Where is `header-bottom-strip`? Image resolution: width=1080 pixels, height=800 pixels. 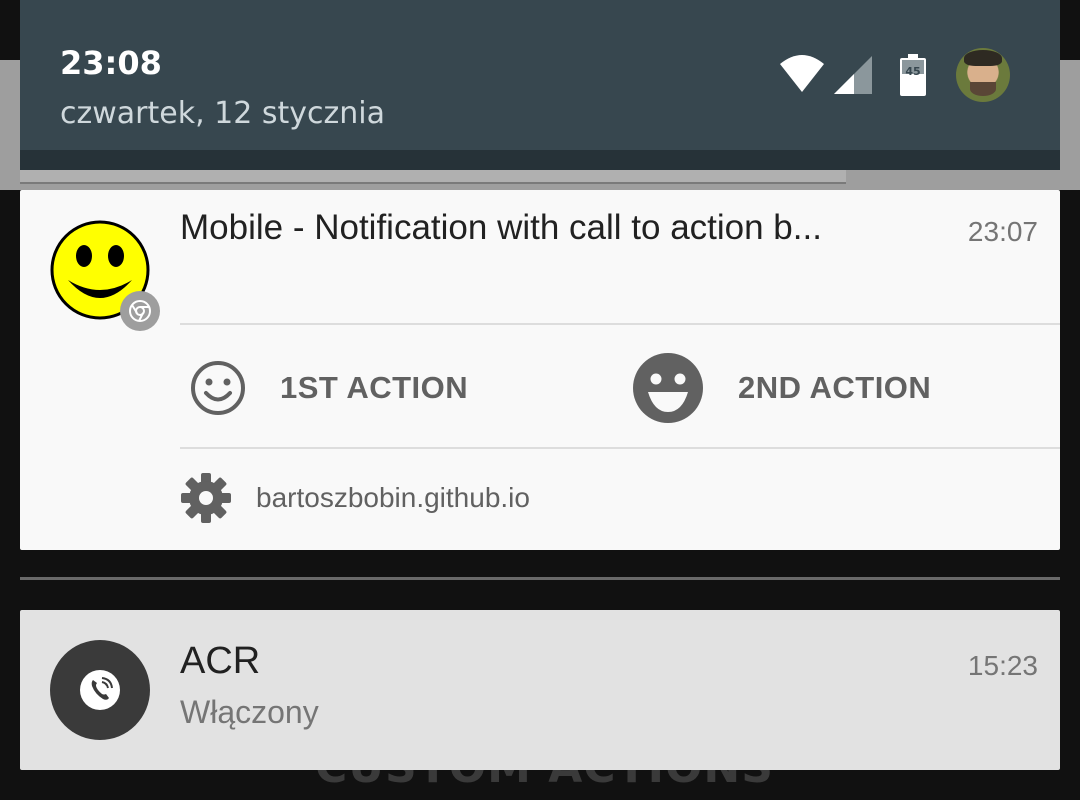
header-bottom-strip is located at coordinates (540, 160).